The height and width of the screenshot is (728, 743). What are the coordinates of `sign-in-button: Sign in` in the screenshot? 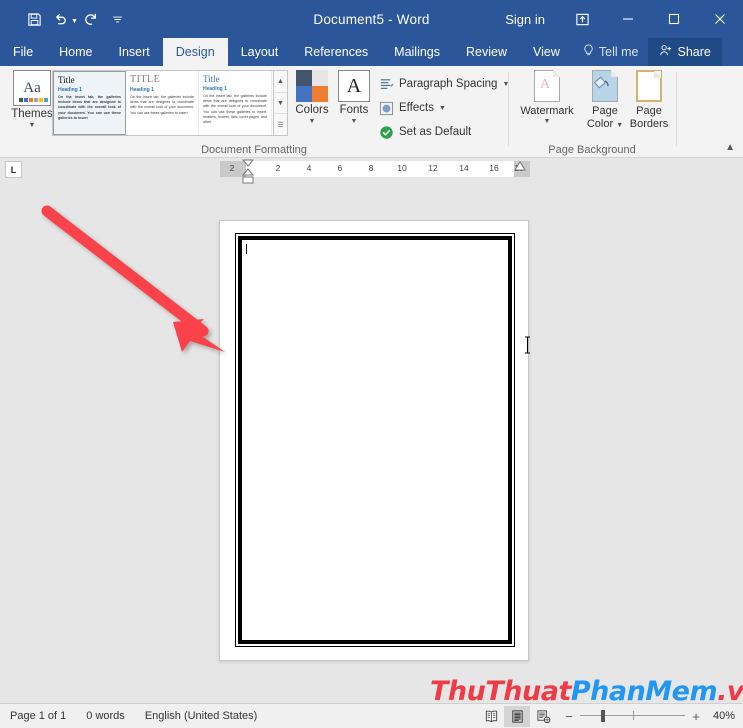 It's located at (525, 19).